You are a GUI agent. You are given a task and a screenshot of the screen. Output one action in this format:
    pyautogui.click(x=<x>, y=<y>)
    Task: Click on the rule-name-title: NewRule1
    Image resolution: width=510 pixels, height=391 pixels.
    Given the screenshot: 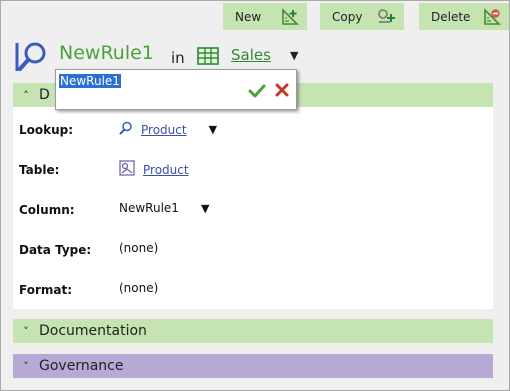 What is the action you would take?
    pyautogui.click(x=106, y=53)
    